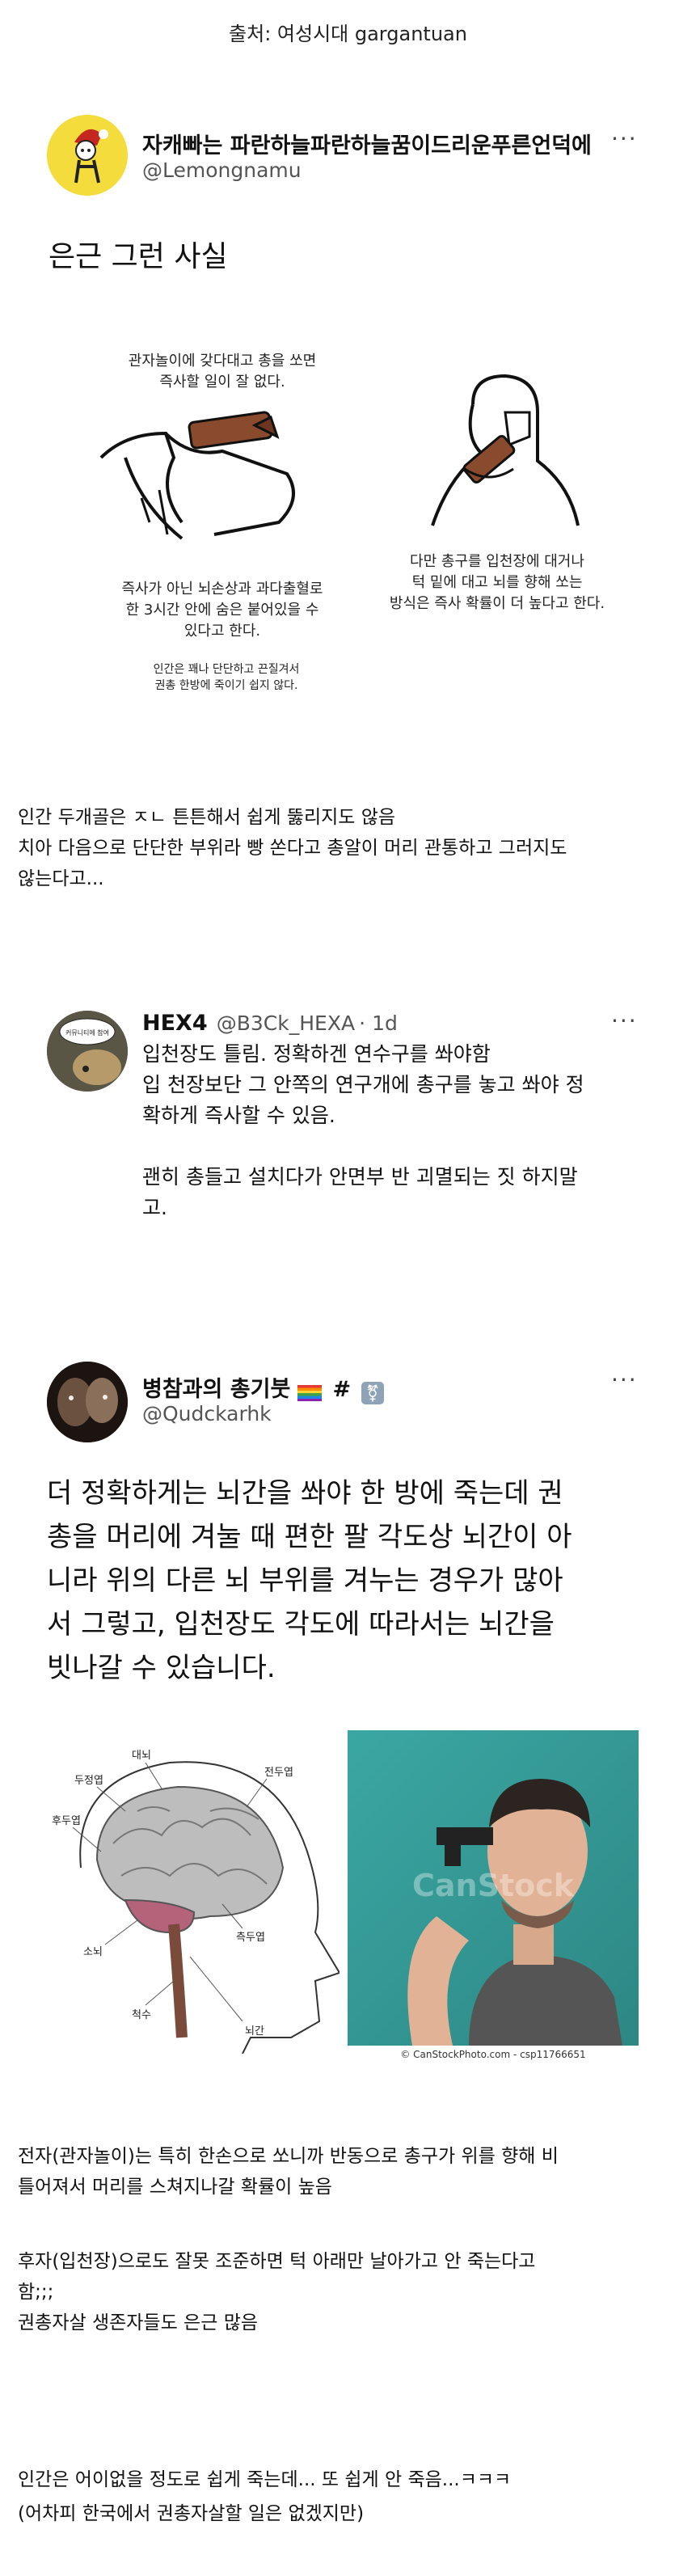 Image resolution: width=696 pixels, height=2576 pixels. I want to click on avatar: 커뮤니티에 참여, so click(87, 1051).